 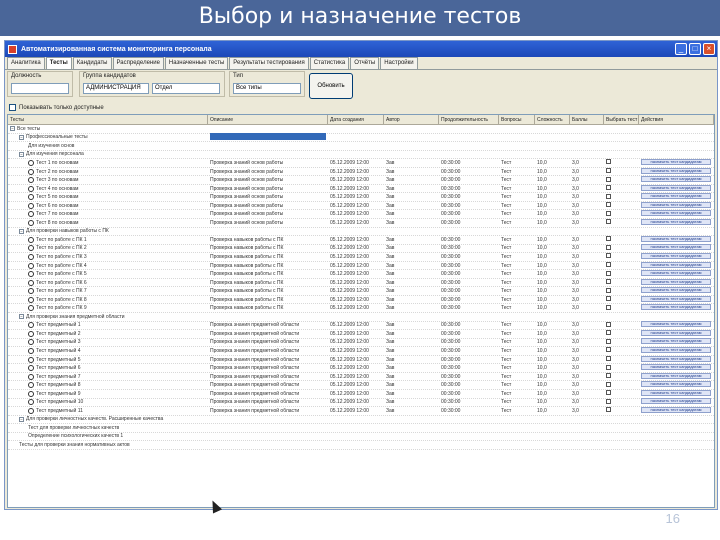 I want to click on column-header-9: Действия, so click(x=676, y=119).